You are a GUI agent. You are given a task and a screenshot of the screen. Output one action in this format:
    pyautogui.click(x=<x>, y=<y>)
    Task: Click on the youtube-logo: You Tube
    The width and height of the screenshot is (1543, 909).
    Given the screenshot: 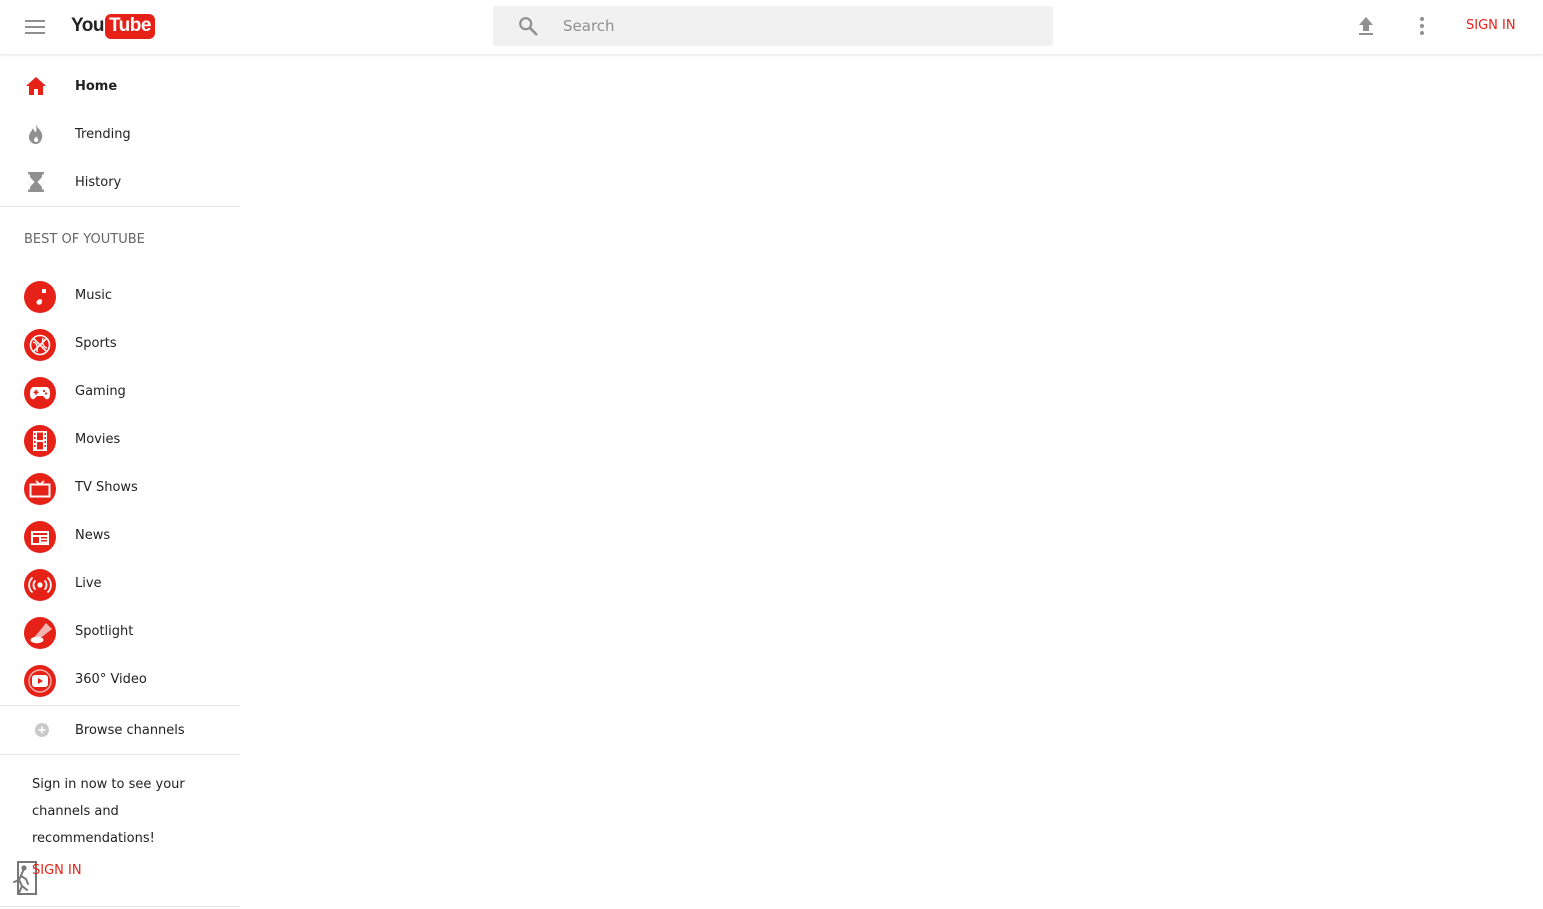 What is the action you would take?
    pyautogui.click(x=113, y=26)
    